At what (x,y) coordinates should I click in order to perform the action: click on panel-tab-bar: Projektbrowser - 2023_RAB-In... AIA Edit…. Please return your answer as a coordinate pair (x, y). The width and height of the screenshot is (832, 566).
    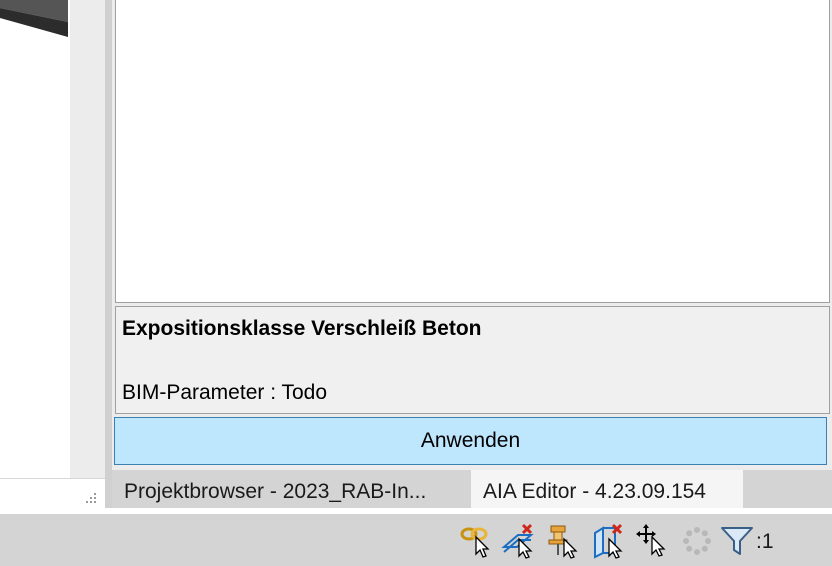
    Looking at the image, I should click on (472, 492).